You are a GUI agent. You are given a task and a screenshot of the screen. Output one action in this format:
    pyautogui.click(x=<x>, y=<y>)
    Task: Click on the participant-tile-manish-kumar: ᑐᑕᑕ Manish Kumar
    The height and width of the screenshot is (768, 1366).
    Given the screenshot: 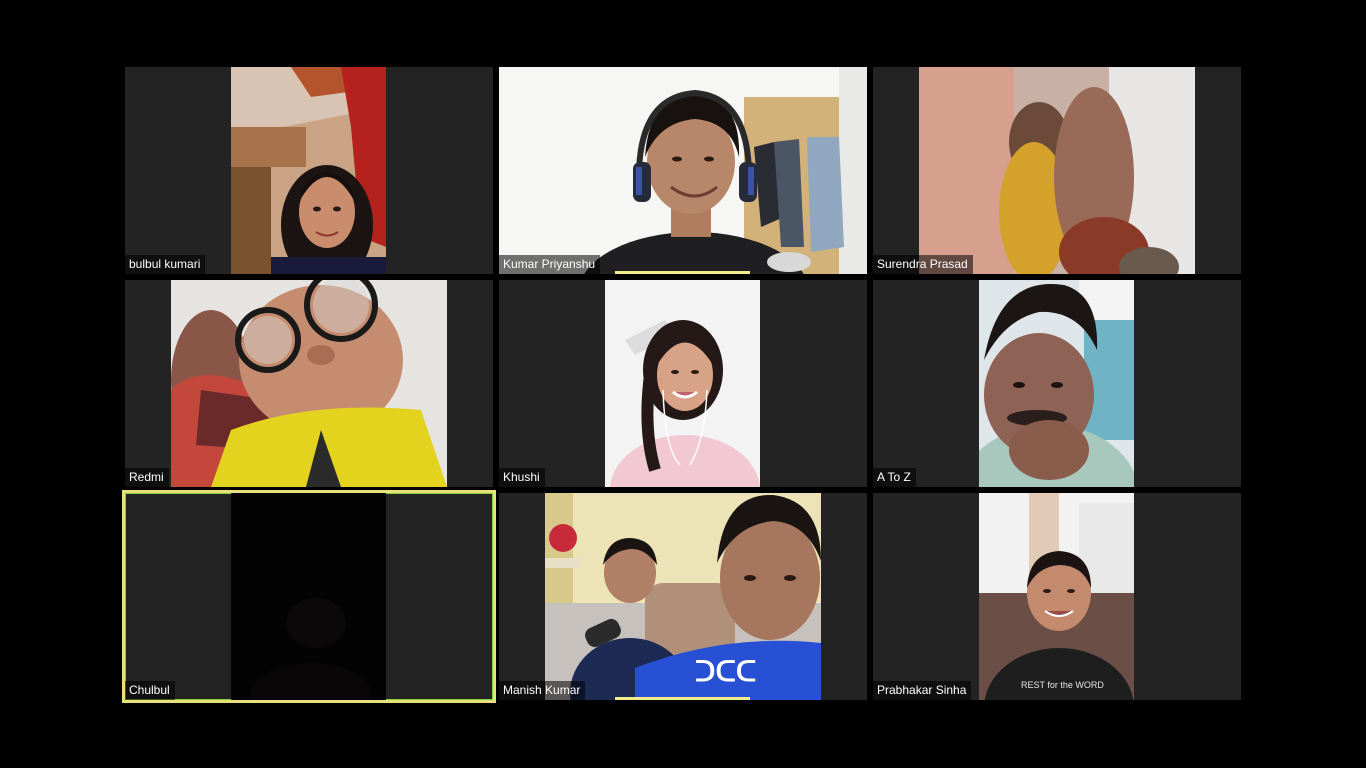 What is the action you would take?
    pyautogui.click(x=683, y=596)
    